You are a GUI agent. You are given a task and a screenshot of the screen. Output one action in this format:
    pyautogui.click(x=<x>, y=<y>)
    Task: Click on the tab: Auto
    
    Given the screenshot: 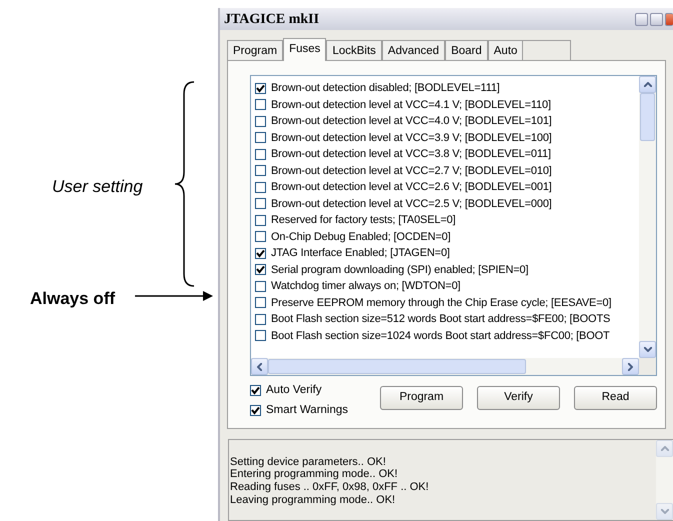 What is the action you would take?
    pyautogui.click(x=506, y=50)
    